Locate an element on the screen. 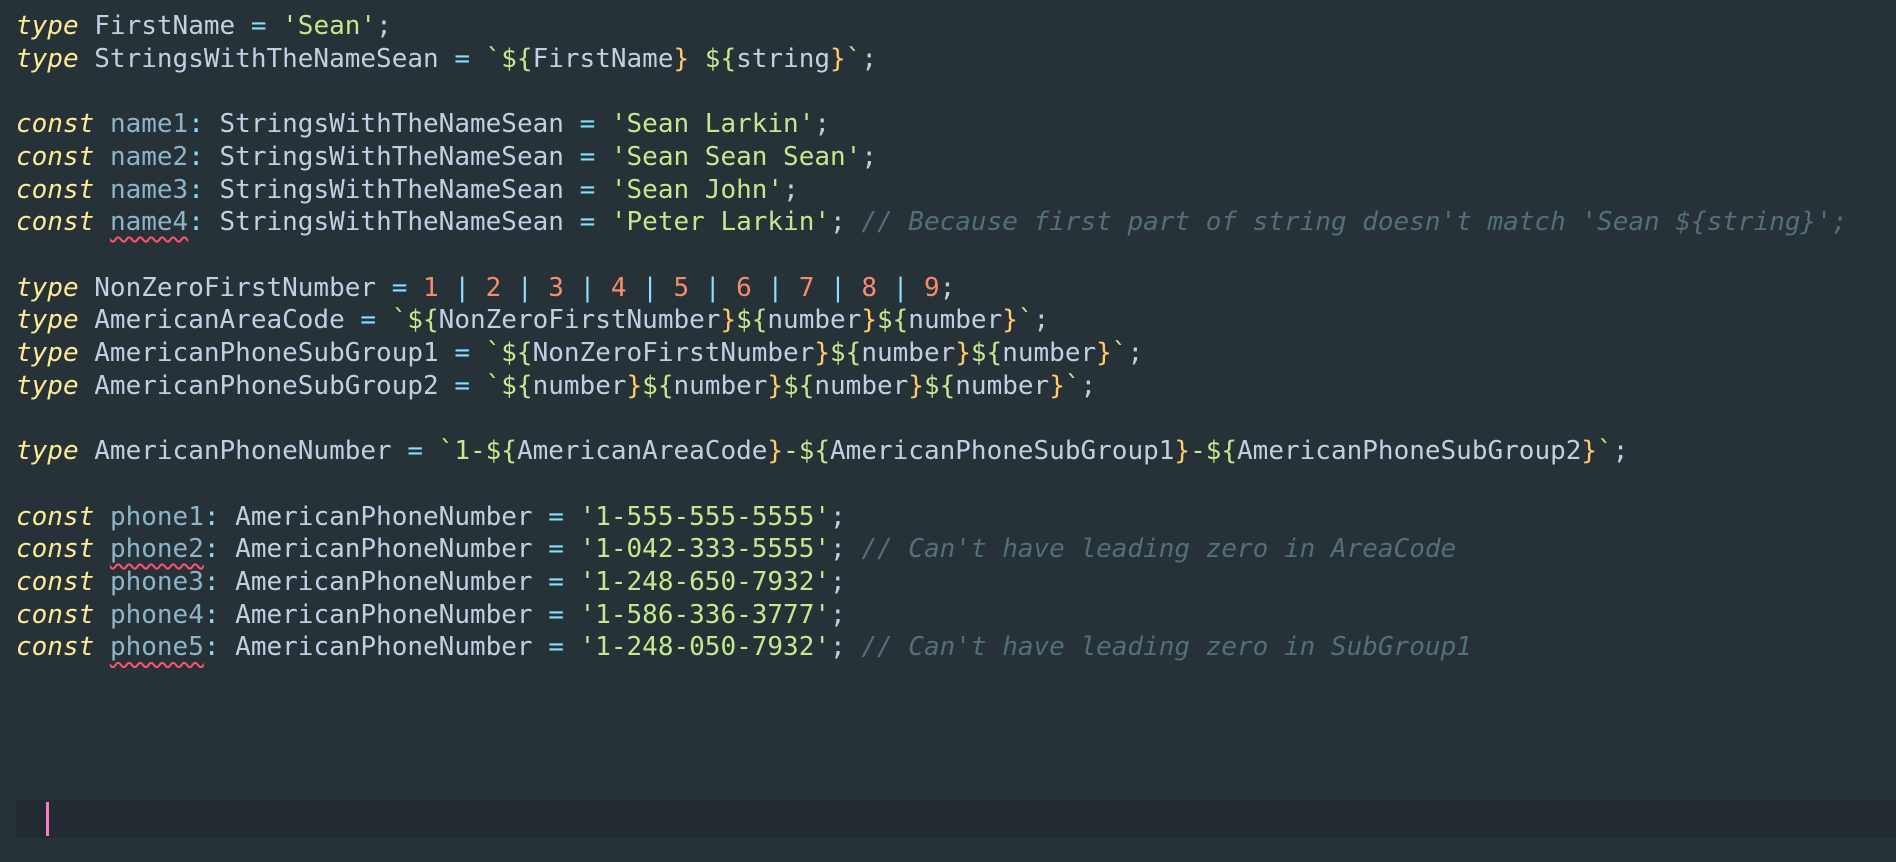 The height and width of the screenshot is (862, 1896). code-token: 8 is located at coordinates (869, 287).